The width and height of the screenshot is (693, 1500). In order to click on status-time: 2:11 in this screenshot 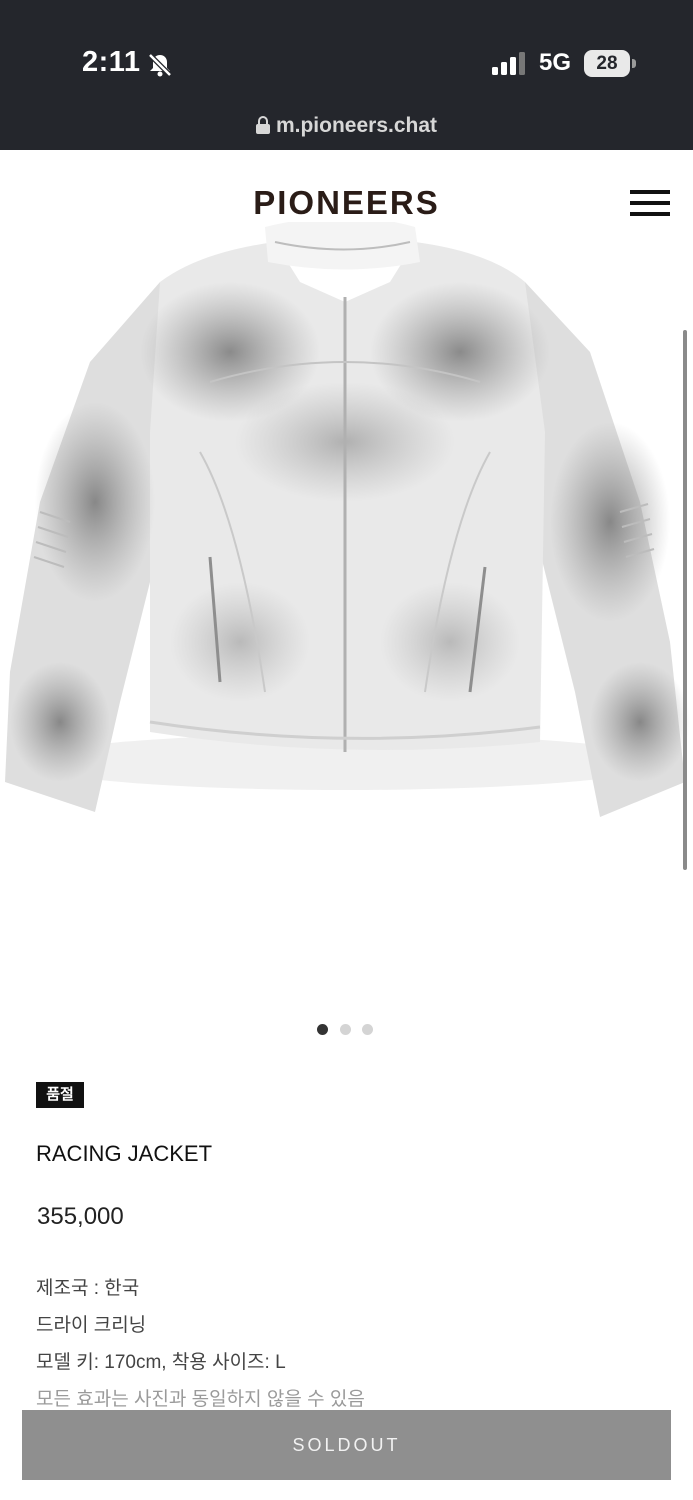, I will do `click(111, 62)`.